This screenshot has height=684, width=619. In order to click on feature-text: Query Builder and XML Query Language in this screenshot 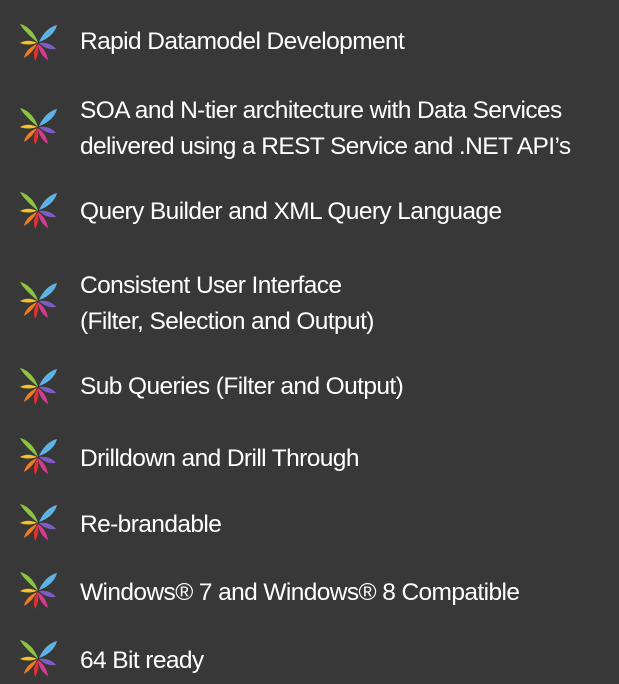, I will do `click(348, 212)`.